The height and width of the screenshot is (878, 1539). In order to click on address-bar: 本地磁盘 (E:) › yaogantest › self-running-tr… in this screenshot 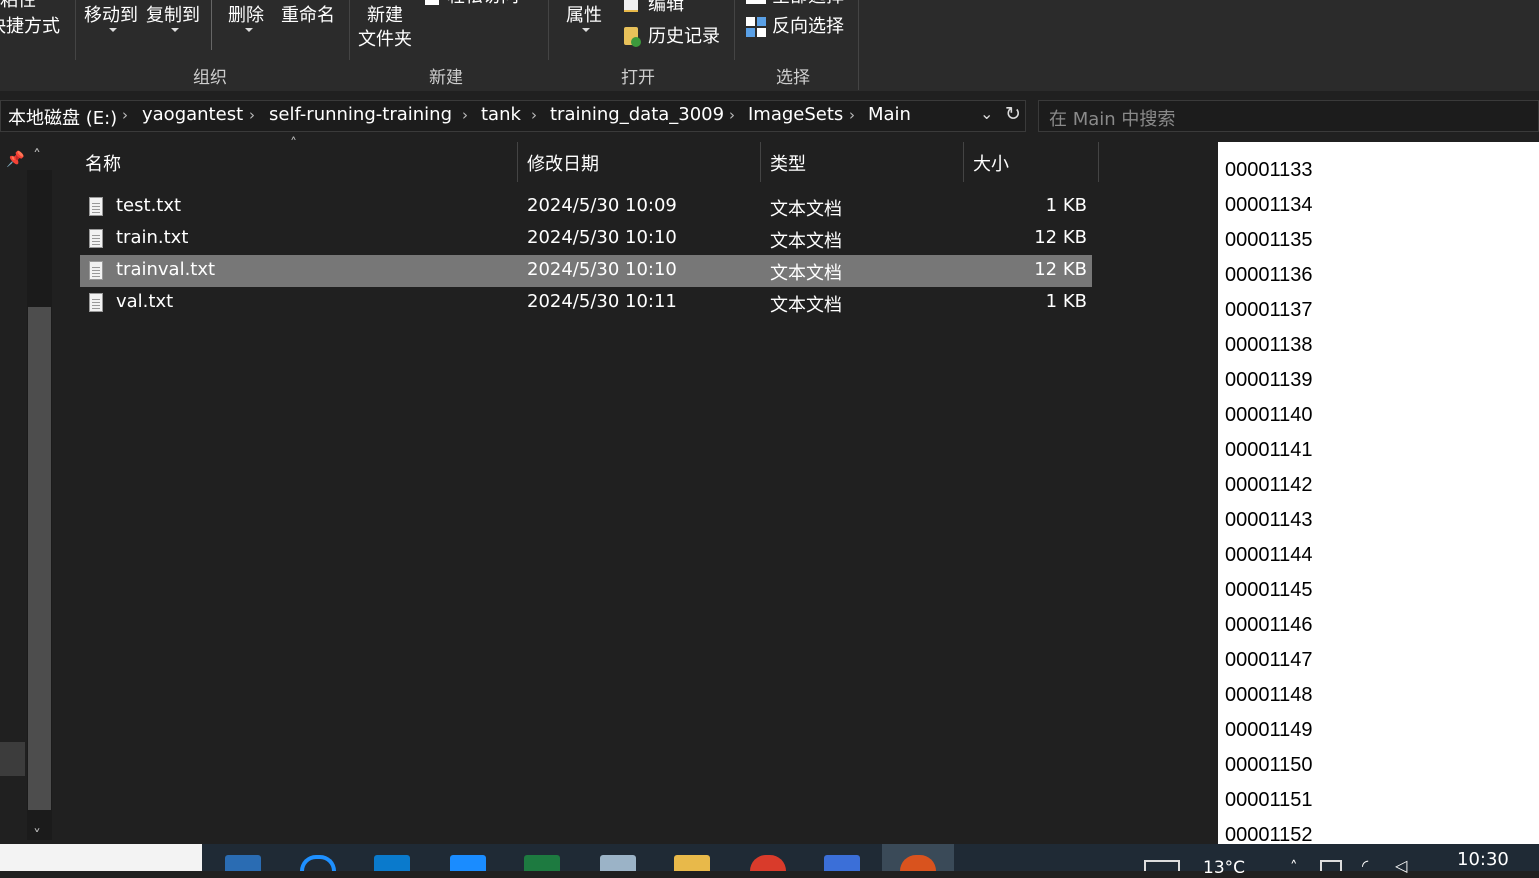, I will do `click(513, 116)`.